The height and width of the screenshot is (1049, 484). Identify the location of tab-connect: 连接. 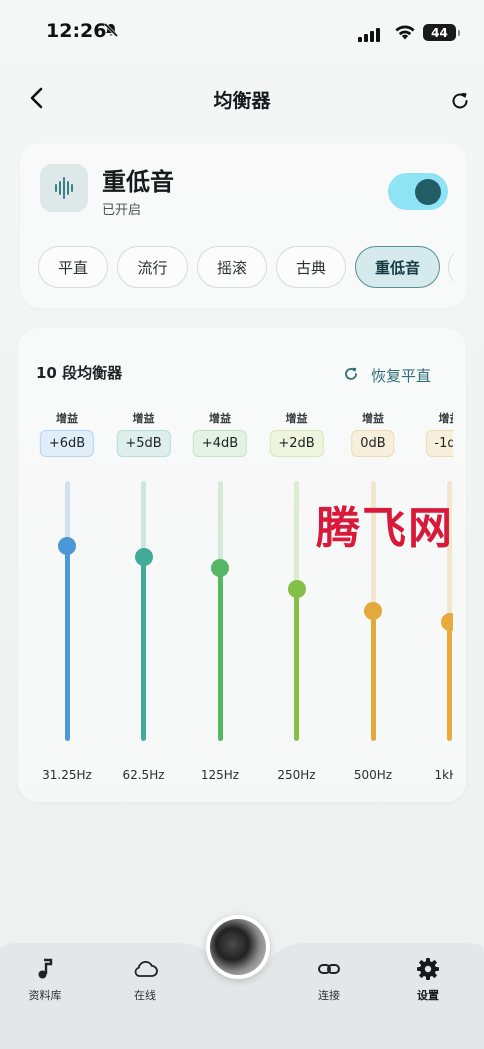
(329, 980).